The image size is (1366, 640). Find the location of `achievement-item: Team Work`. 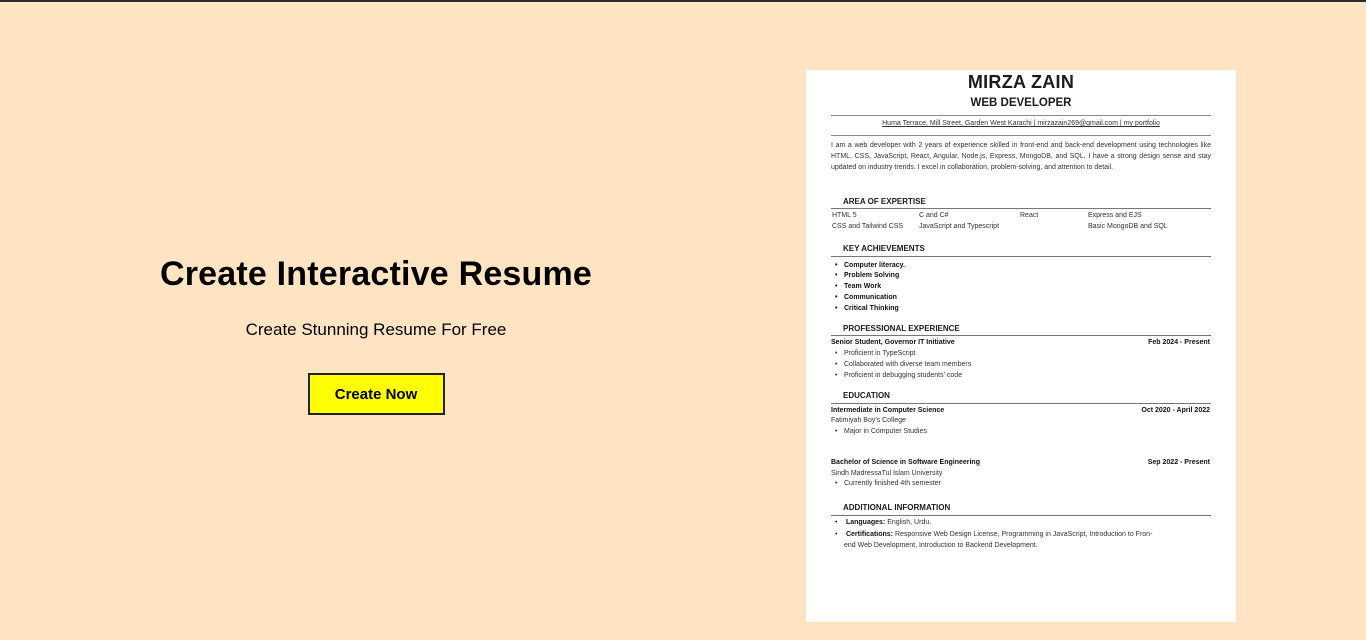

achievement-item: Team Work is located at coordinates (858, 286).